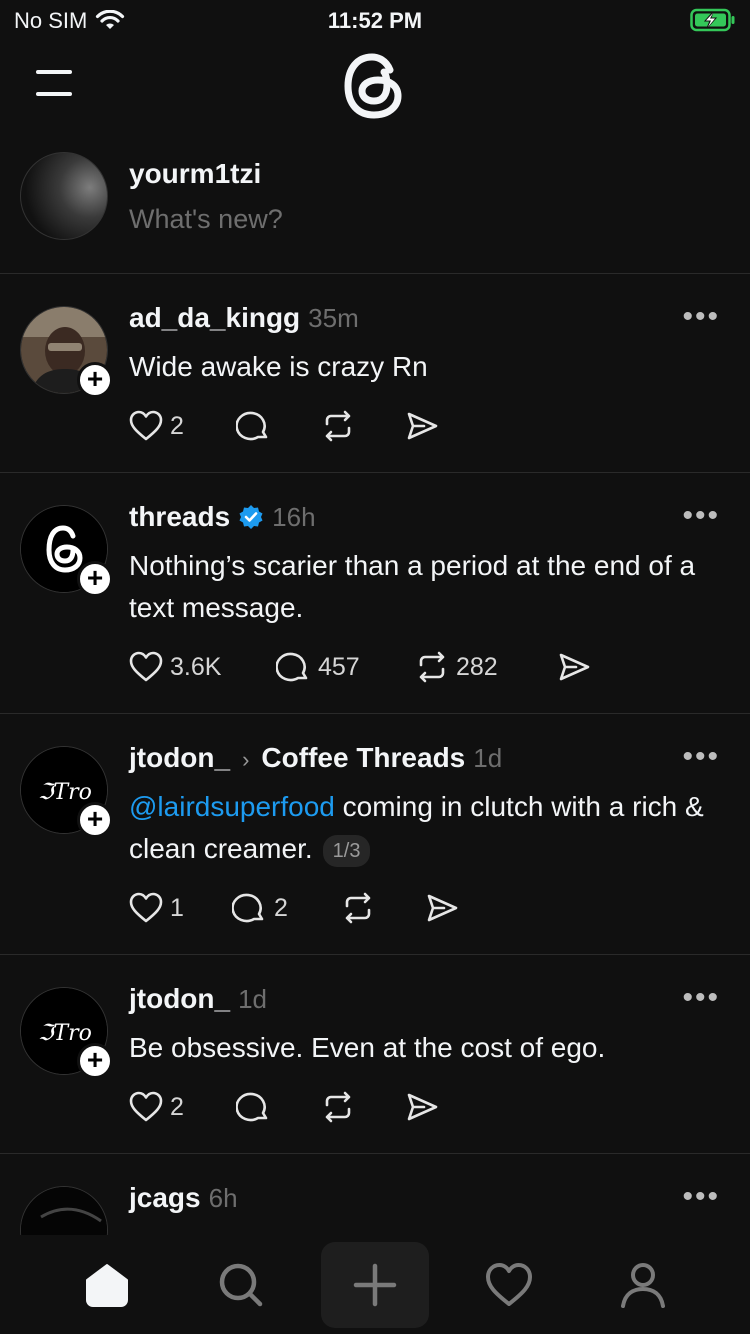  I want to click on mention-link: @lairdsuperfood, so click(232, 806).